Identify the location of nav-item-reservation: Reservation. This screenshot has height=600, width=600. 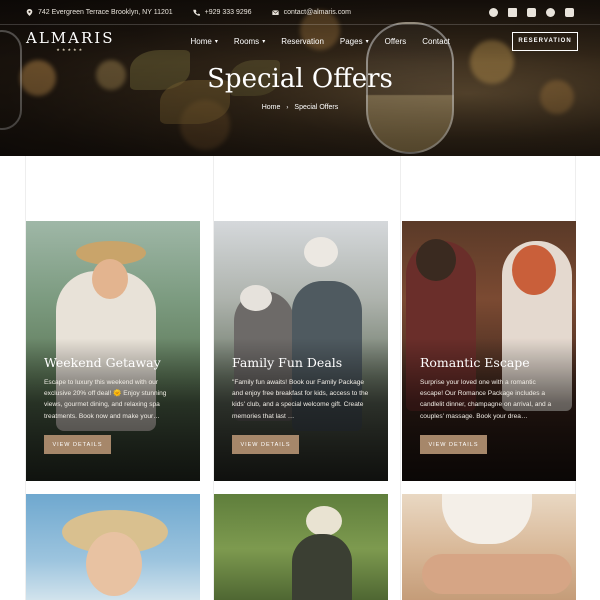
(302, 41).